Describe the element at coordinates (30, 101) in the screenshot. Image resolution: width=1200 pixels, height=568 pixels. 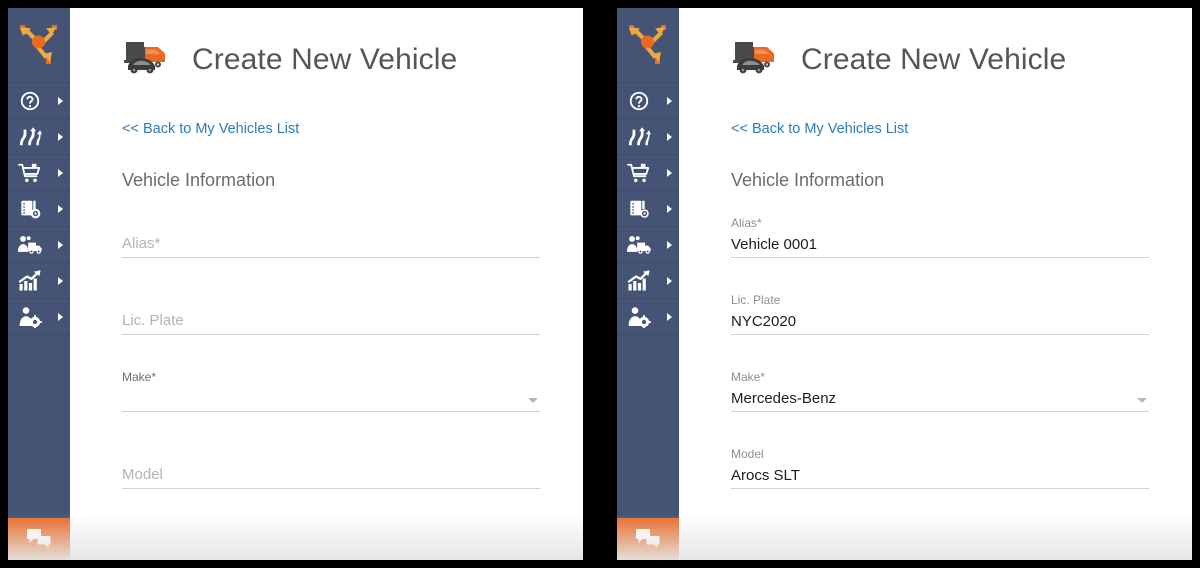
I see `help-circle-icon` at that location.